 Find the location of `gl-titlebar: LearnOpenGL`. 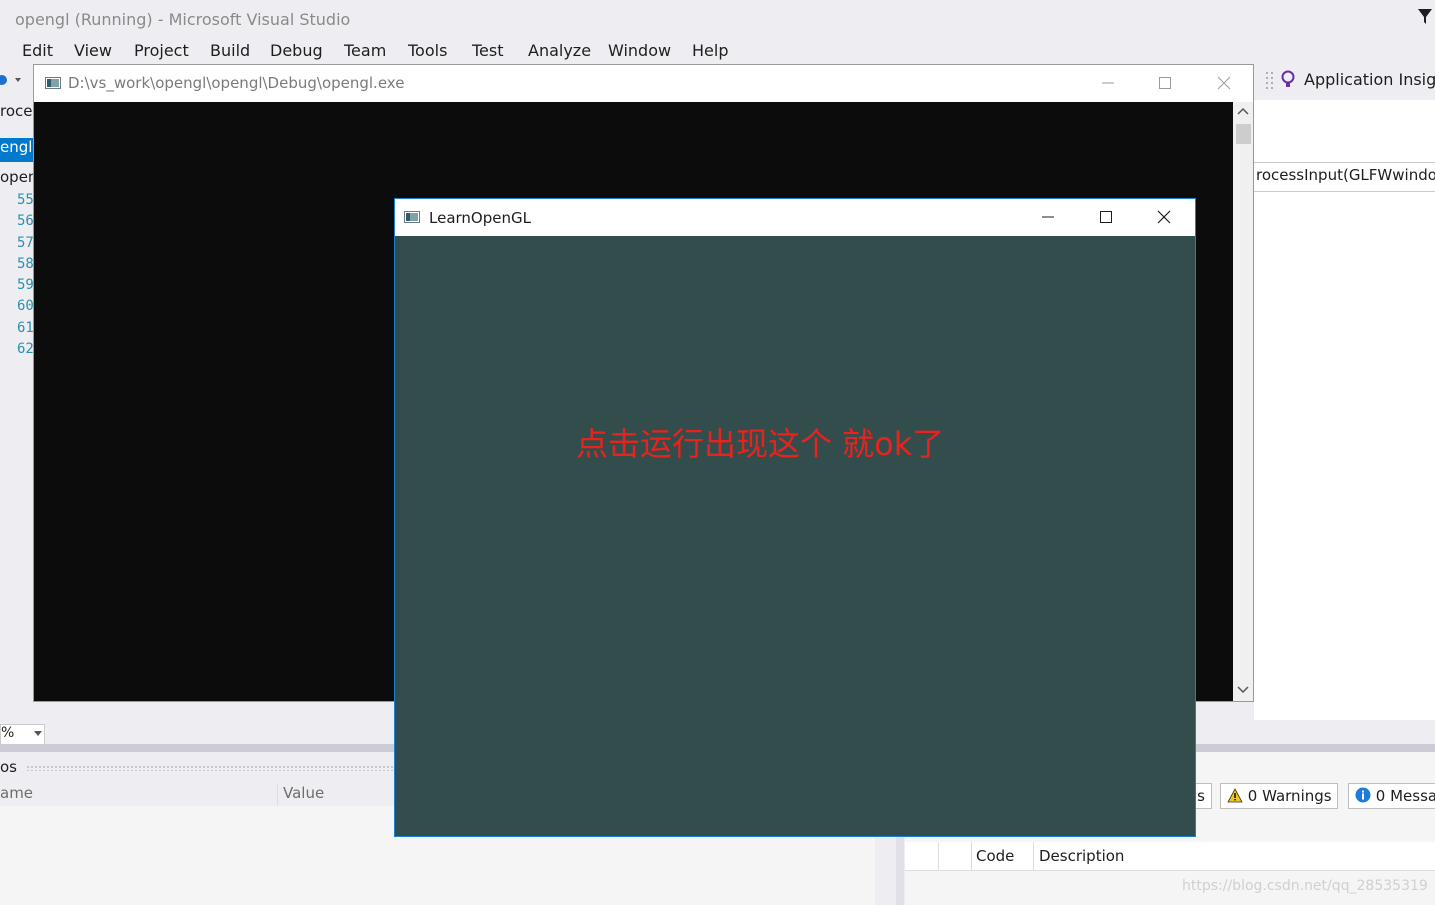

gl-titlebar: LearnOpenGL is located at coordinates (795, 217).